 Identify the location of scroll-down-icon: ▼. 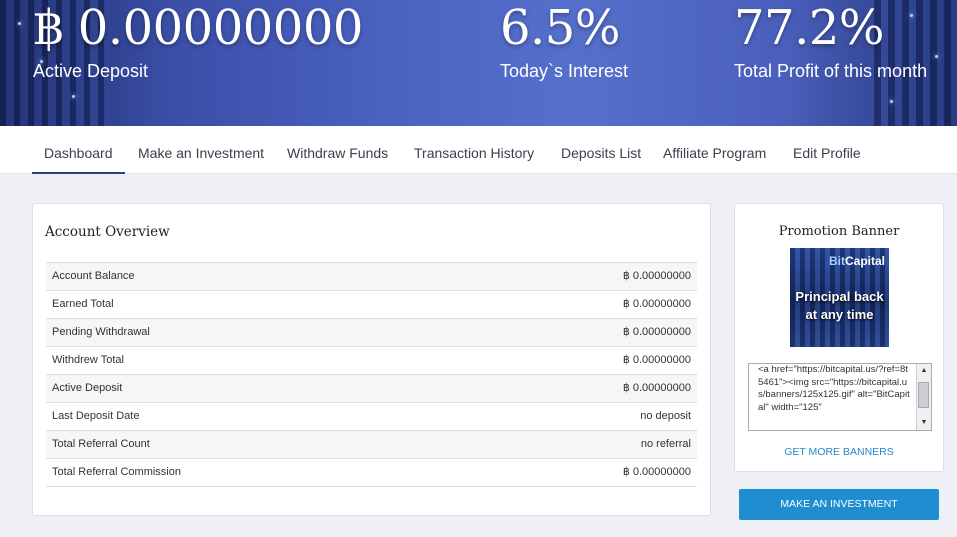
(924, 423).